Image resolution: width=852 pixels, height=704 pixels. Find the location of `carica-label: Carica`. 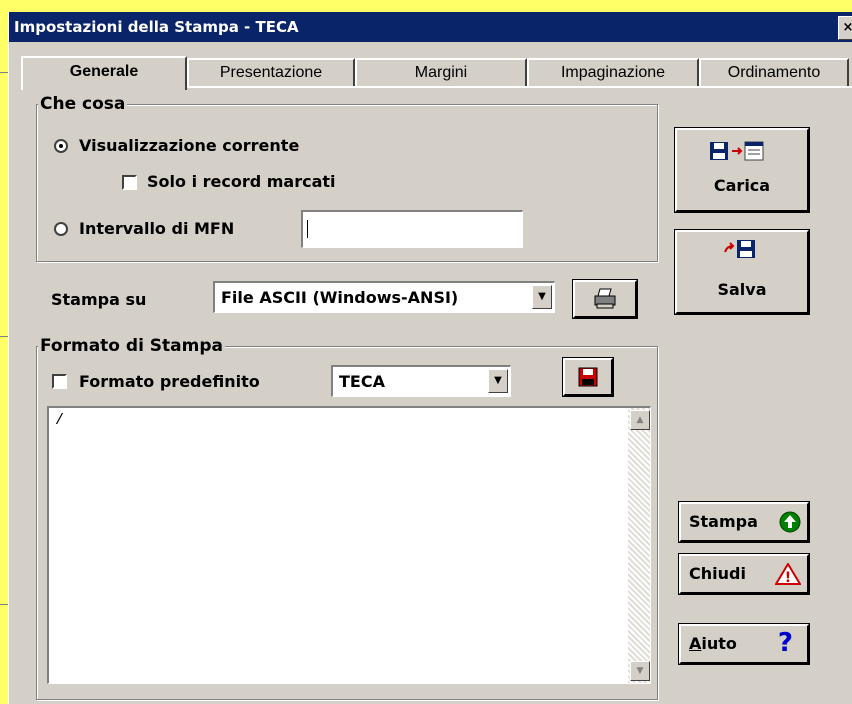

carica-label: Carica is located at coordinates (742, 185).